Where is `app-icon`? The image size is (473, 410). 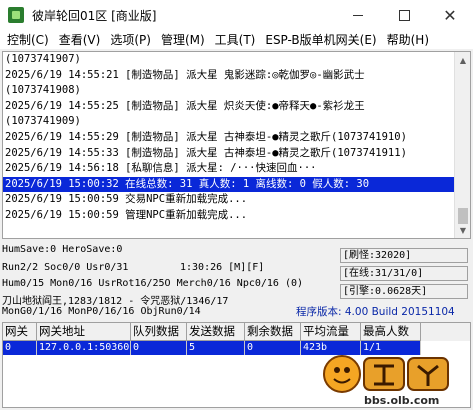 app-icon is located at coordinates (16, 15).